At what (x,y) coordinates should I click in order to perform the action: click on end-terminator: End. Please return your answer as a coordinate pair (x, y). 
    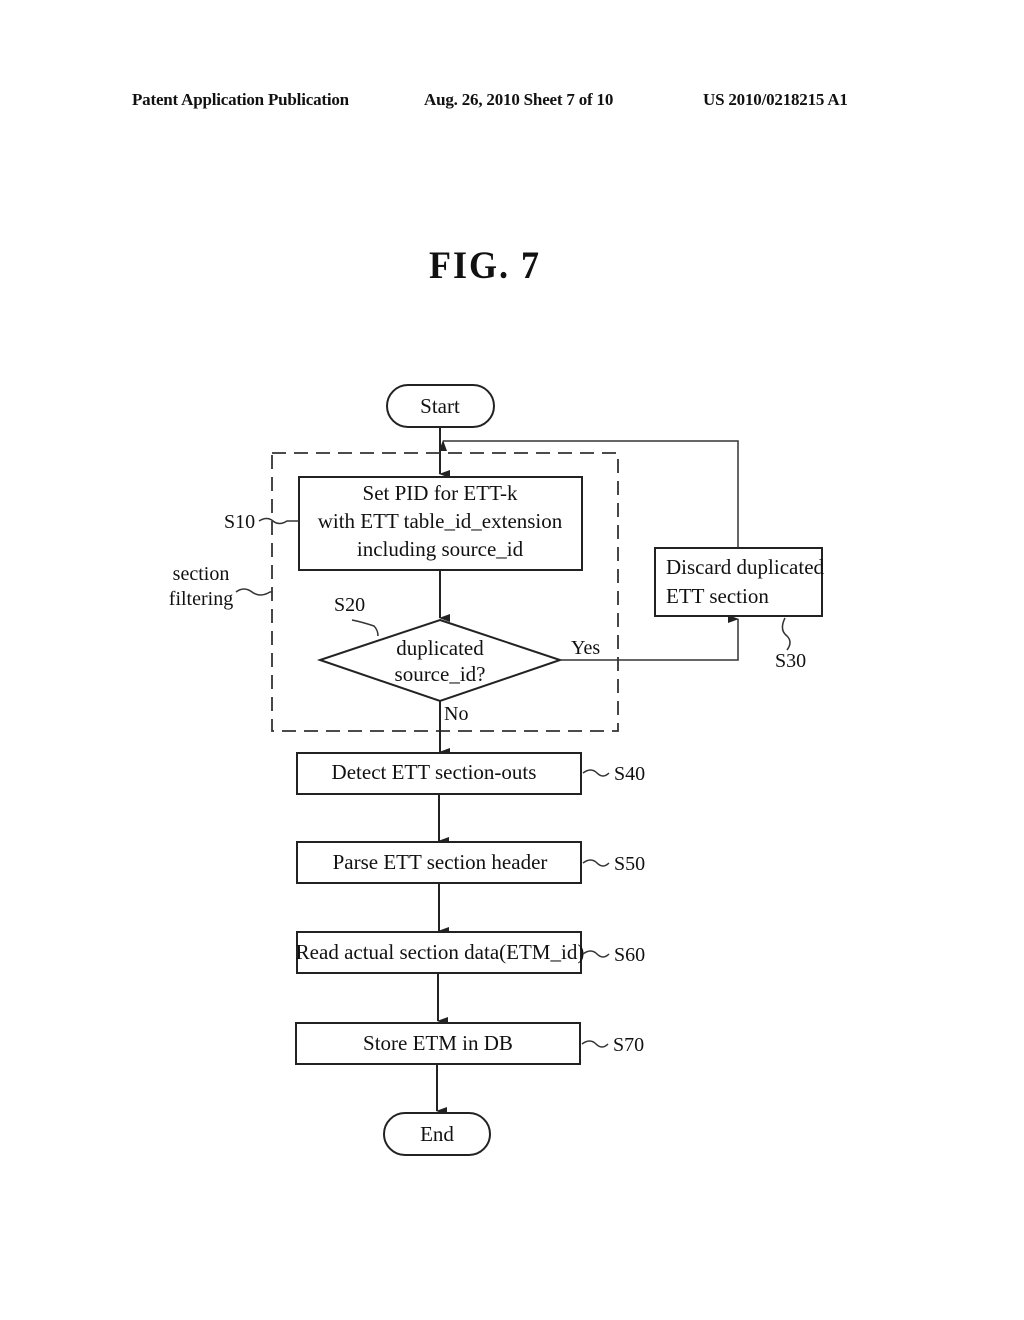
    Looking at the image, I should click on (437, 1134).